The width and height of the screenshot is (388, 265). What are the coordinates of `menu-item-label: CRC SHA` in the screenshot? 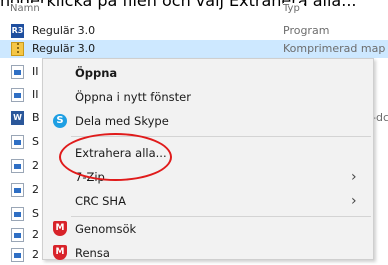 It's located at (100, 201).